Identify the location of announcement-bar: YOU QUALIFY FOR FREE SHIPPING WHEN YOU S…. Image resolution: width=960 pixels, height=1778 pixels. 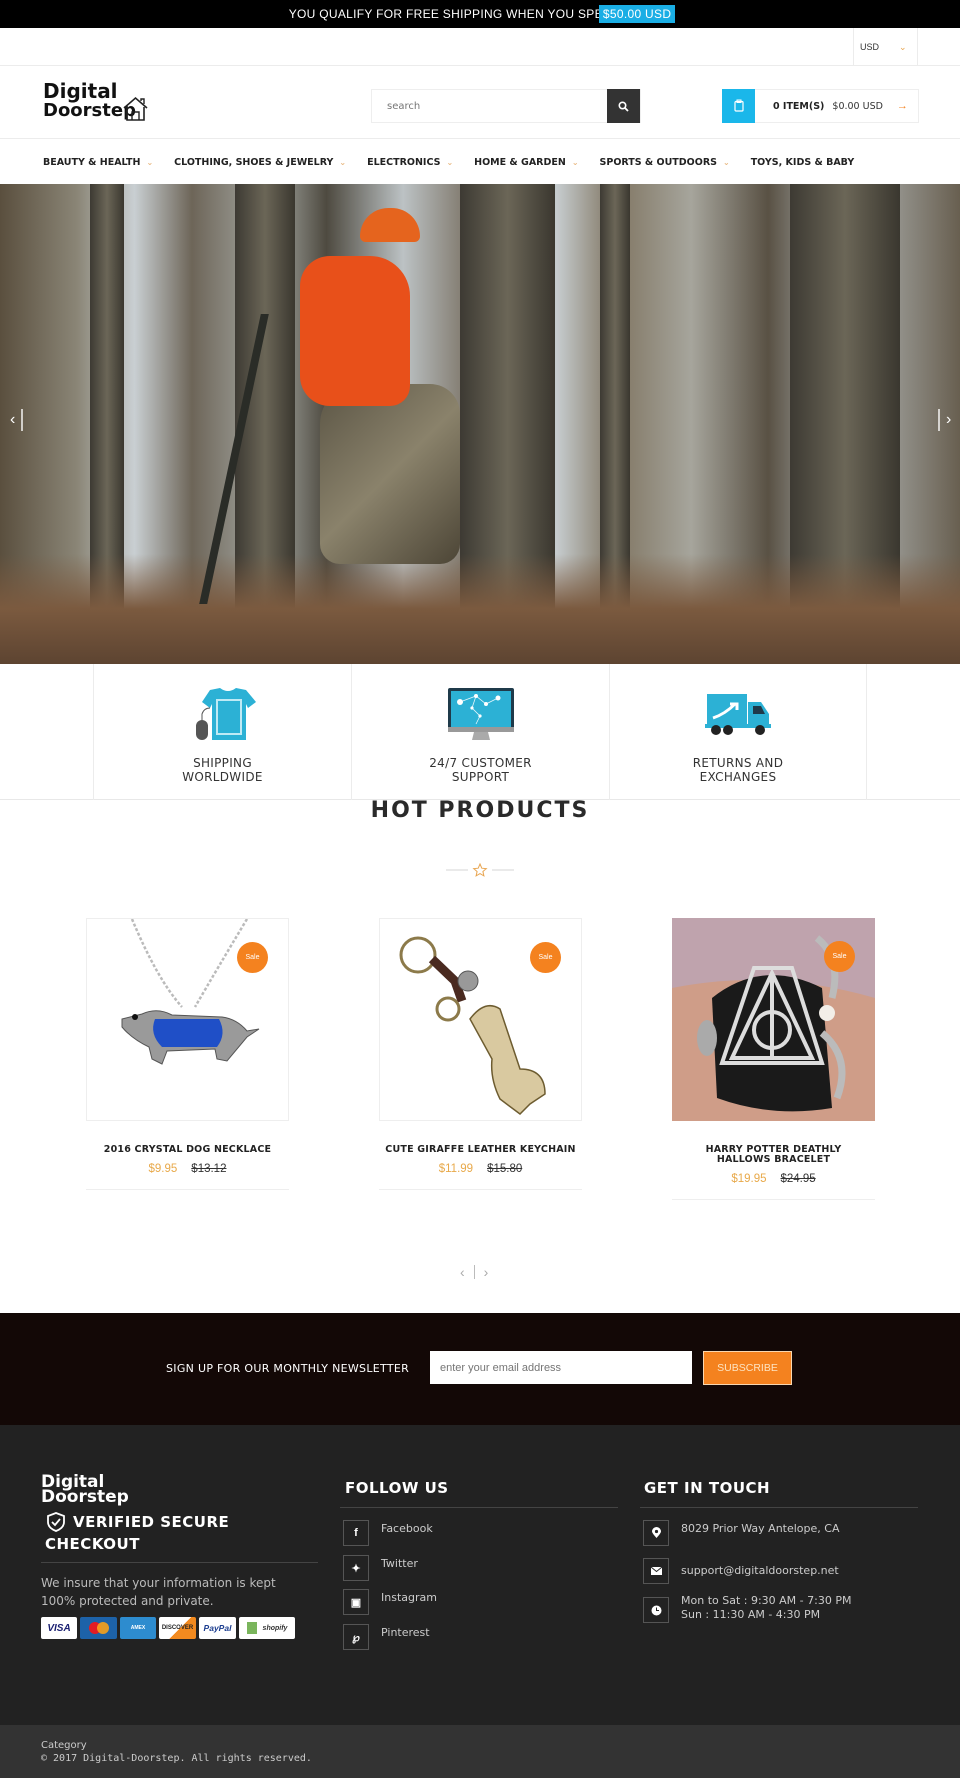
(480, 14).